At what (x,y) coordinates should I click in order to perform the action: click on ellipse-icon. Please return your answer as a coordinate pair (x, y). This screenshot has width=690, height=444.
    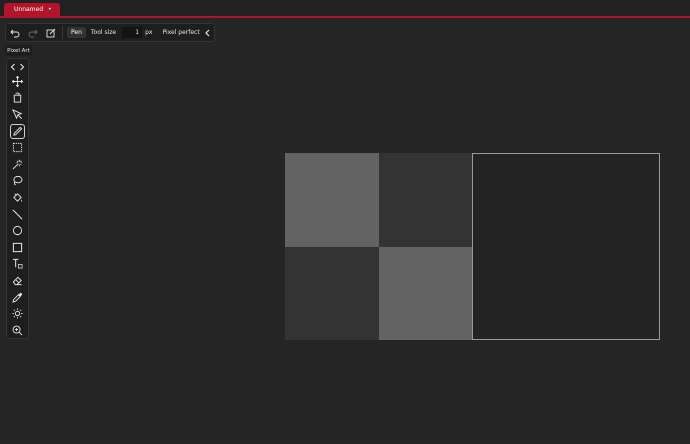
    Looking at the image, I should click on (17, 231).